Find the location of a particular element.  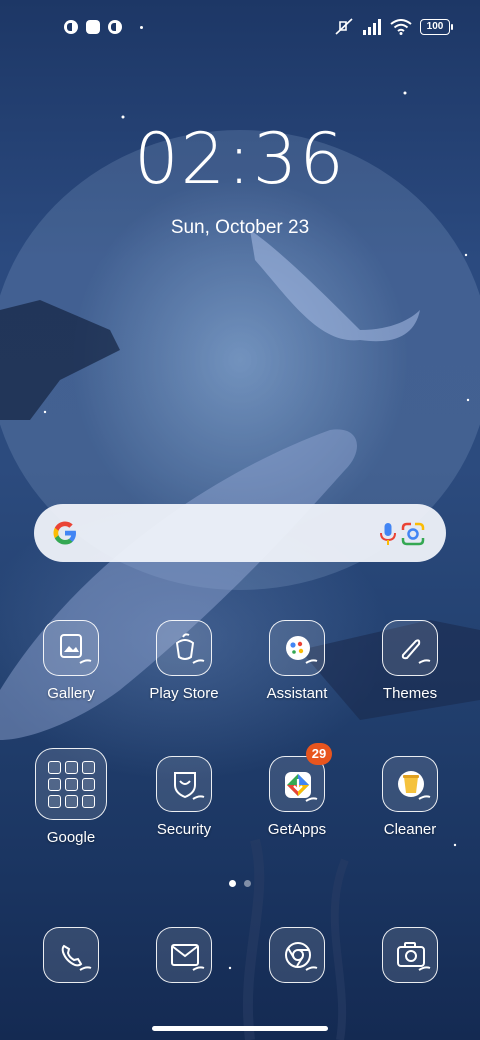

page-dot is located at coordinates (247, 883).